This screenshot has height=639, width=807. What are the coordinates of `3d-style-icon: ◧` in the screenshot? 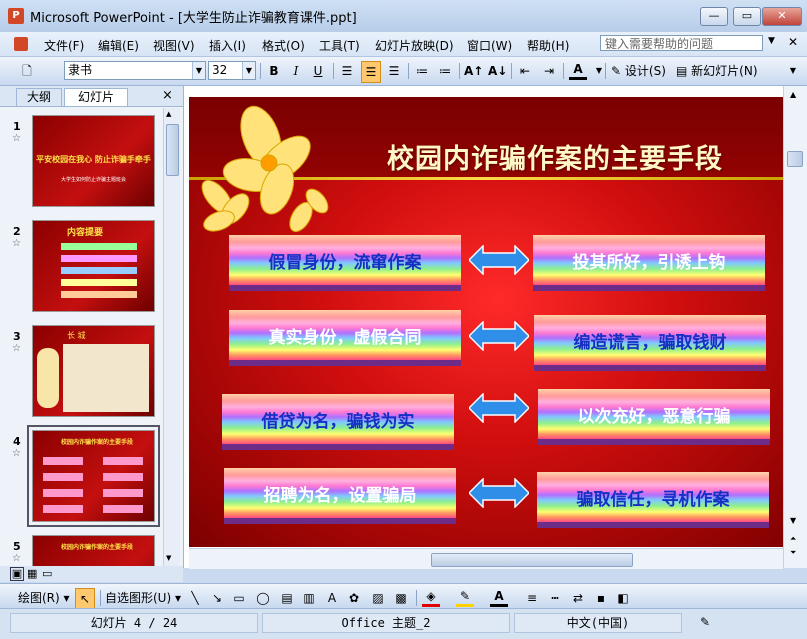 It's located at (623, 598).